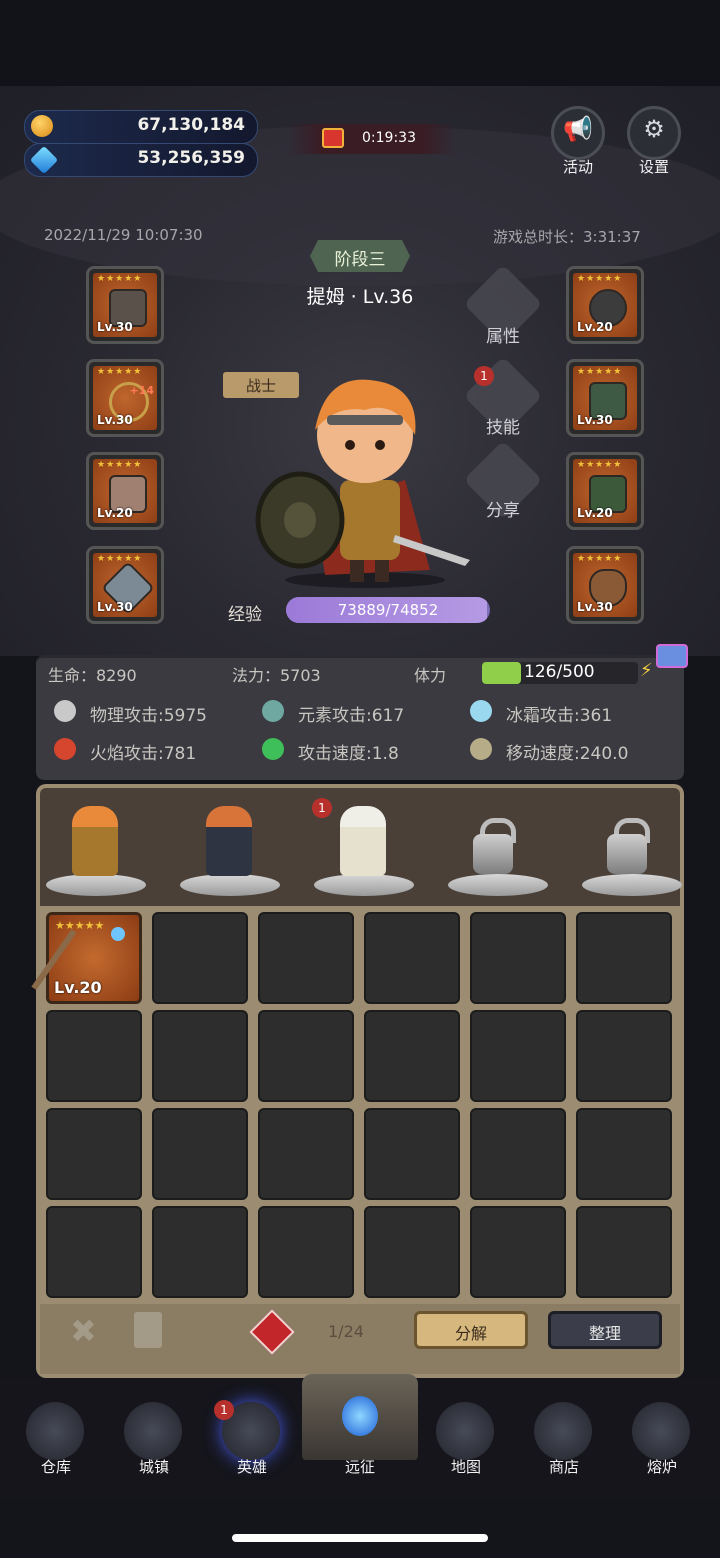 This screenshot has height=1558, width=720. Describe the element at coordinates (153, 1431) in the screenshot. I see `town-icon` at that location.